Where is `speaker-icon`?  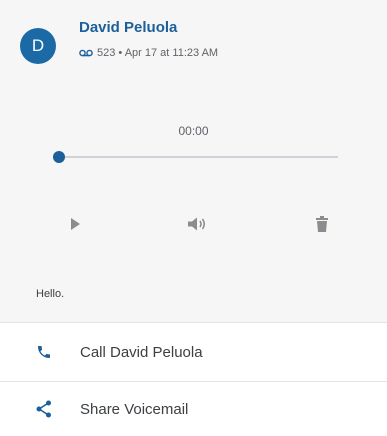 speaker-icon is located at coordinates (197, 226).